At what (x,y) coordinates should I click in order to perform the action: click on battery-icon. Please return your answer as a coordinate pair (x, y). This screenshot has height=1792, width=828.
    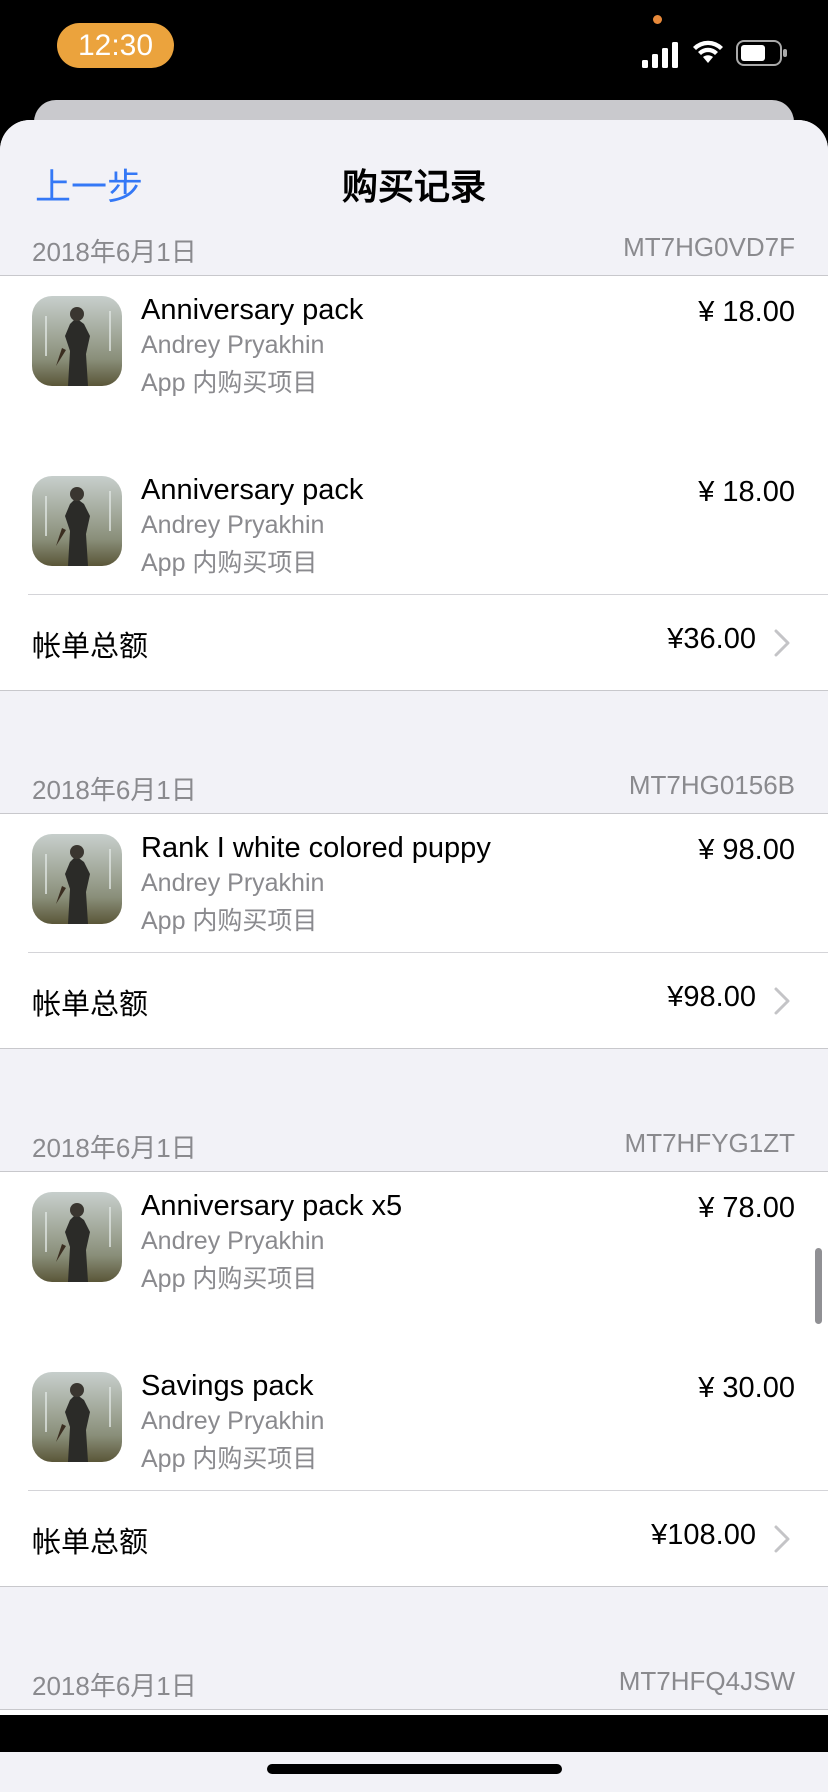
    Looking at the image, I should click on (761, 53).